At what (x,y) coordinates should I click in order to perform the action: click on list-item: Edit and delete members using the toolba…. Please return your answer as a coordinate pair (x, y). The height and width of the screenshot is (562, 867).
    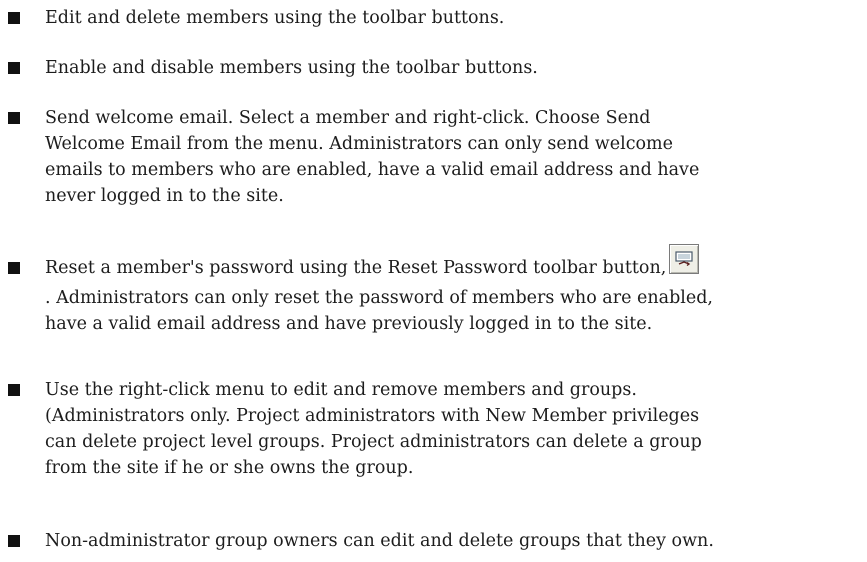
    Looking at the image, I should click on (437, 18).